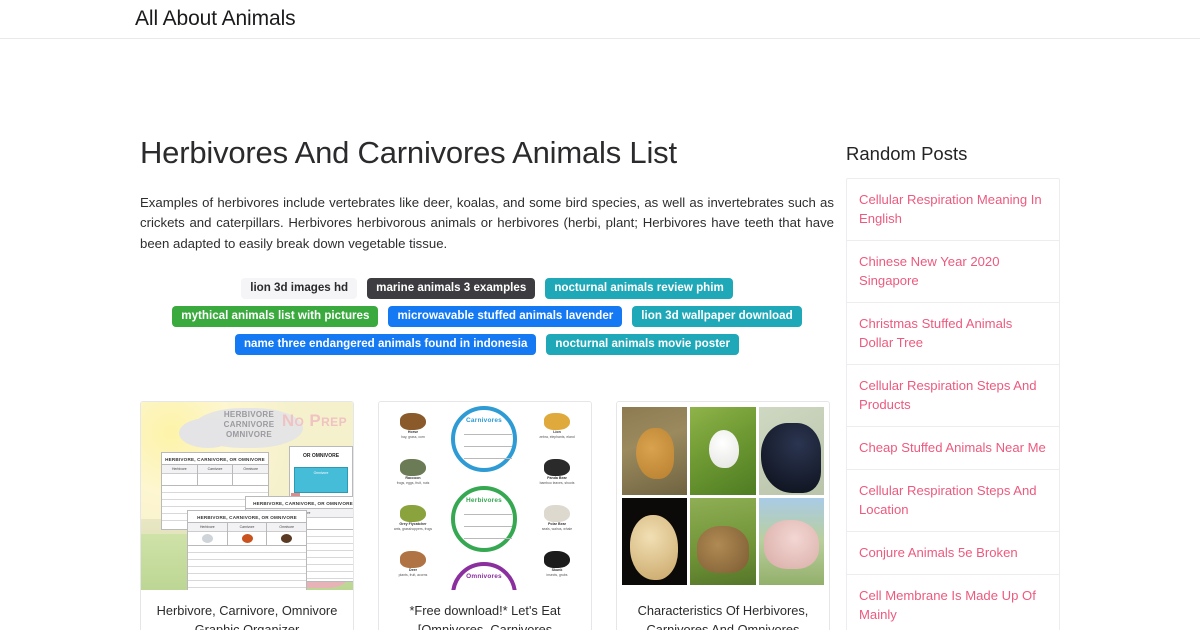 The height and width of the screenshot is (630, 1200). I want to click on sidebar-title: Random Posts, so click(907, 153).